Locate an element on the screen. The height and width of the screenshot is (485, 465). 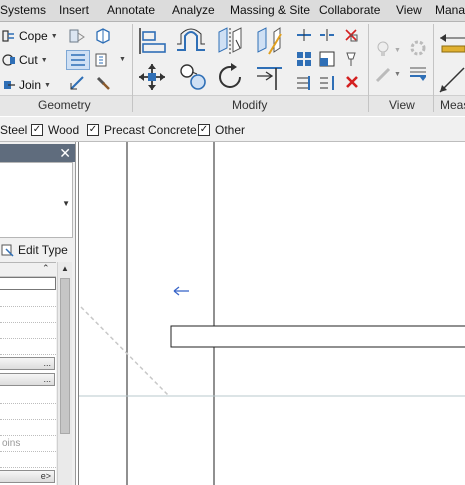
properties-edit-button-label: e> is located at coordinates (45, 476).